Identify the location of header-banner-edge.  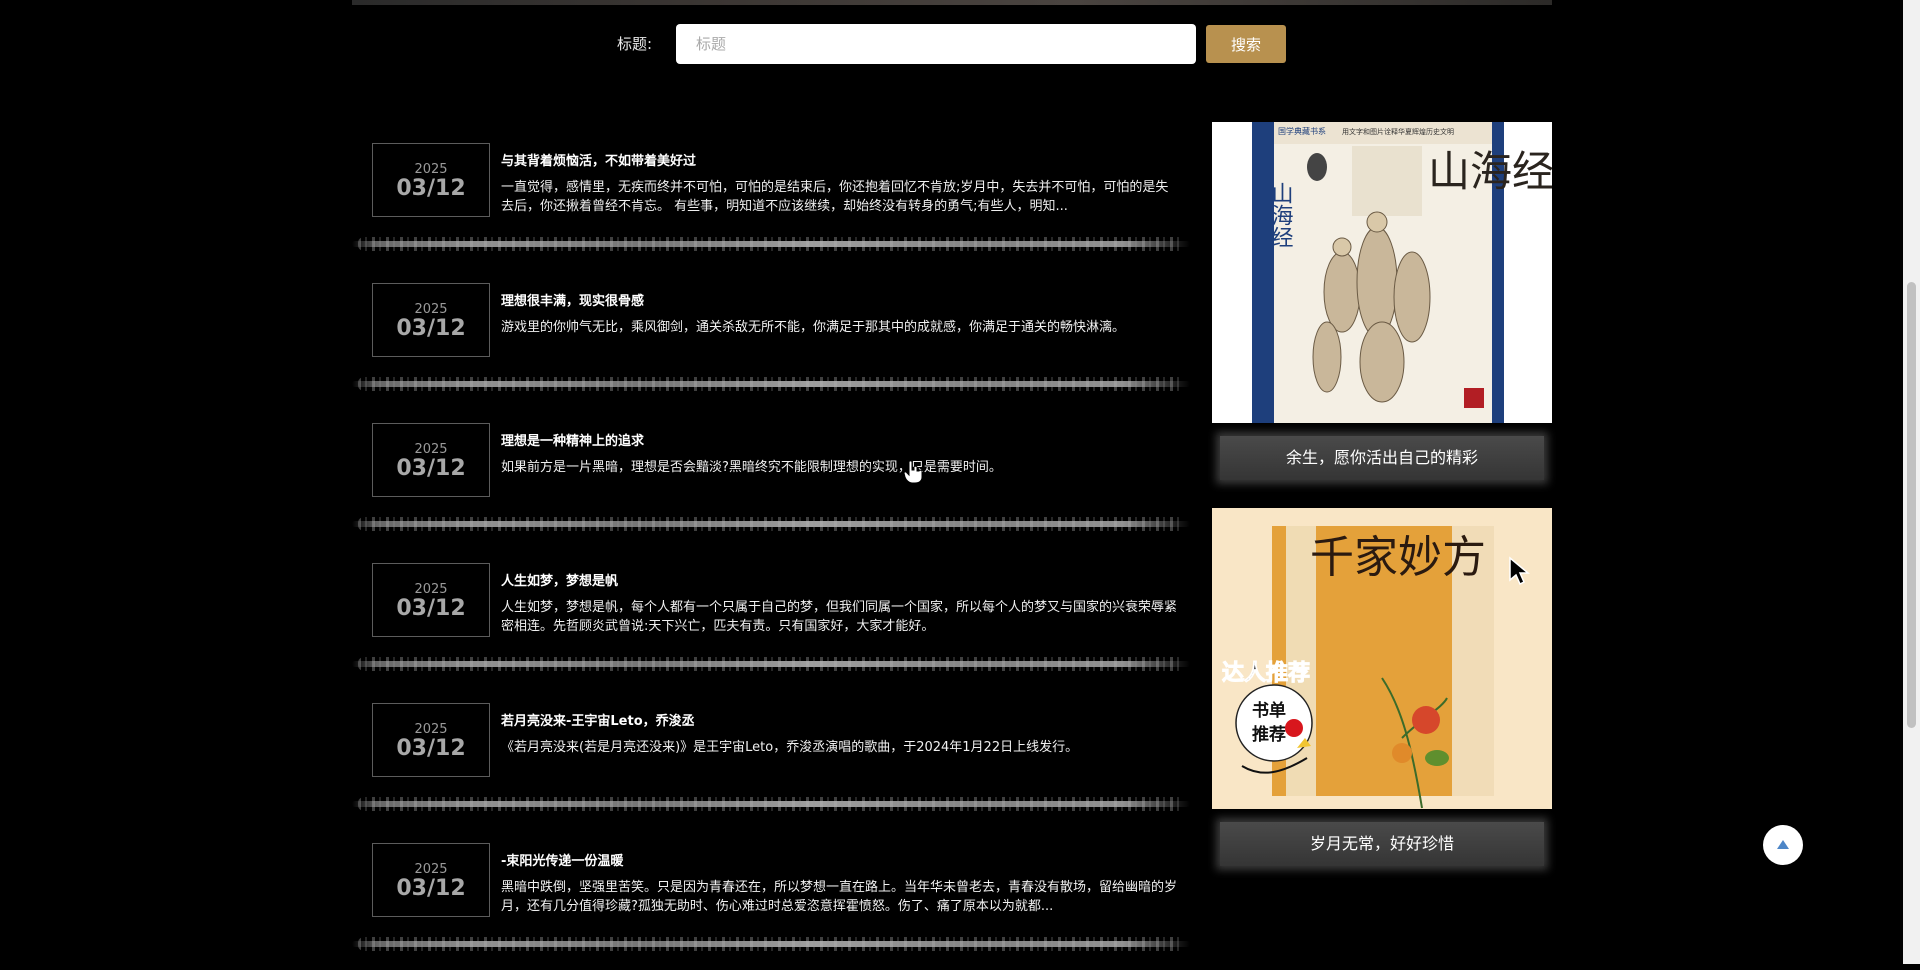
(952, 2).